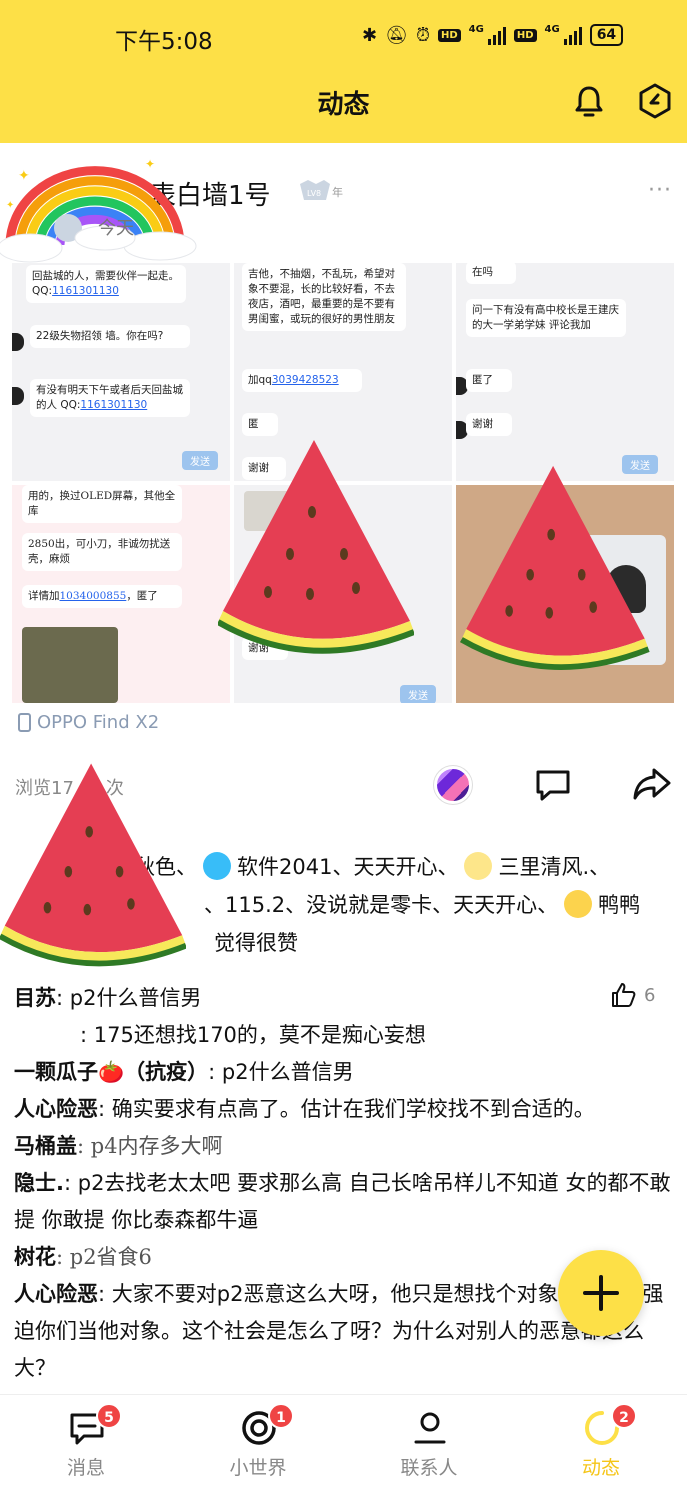 Image resolution: width=687 pixels, height=1489 pixels. Describe the element at coordinates (106, 284) in the screenshot. I see `chat-bubble: 回盐城的人，需要伙伴一起走。 QQ:1161301130` at that location.